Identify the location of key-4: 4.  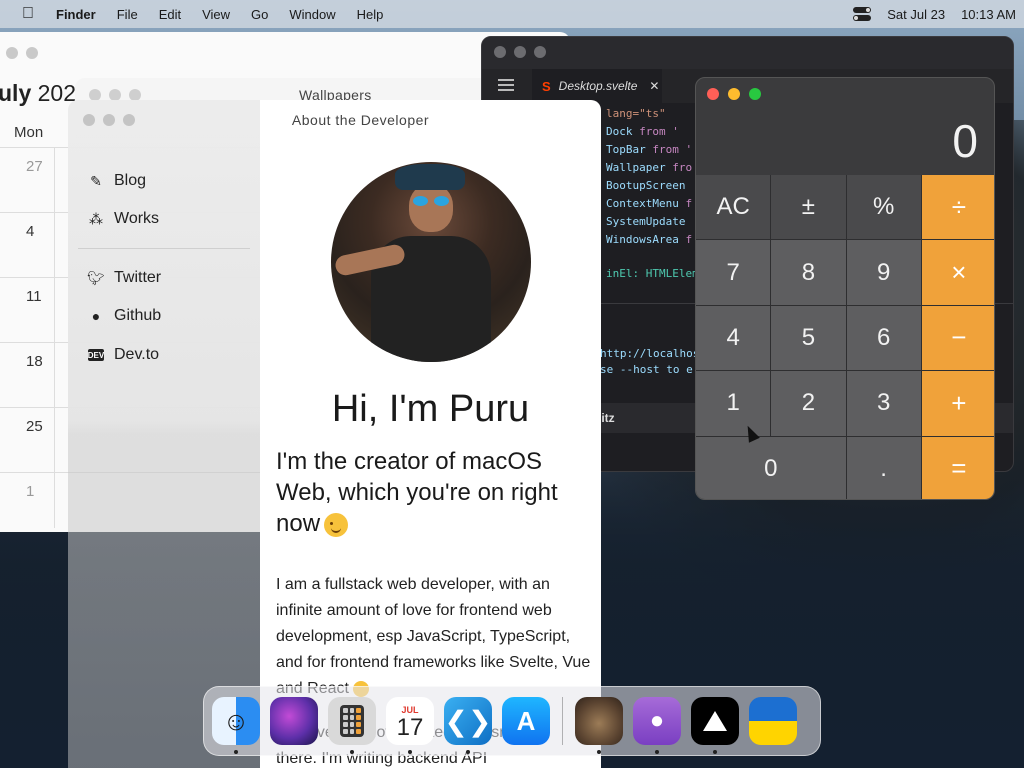
(733, 338).